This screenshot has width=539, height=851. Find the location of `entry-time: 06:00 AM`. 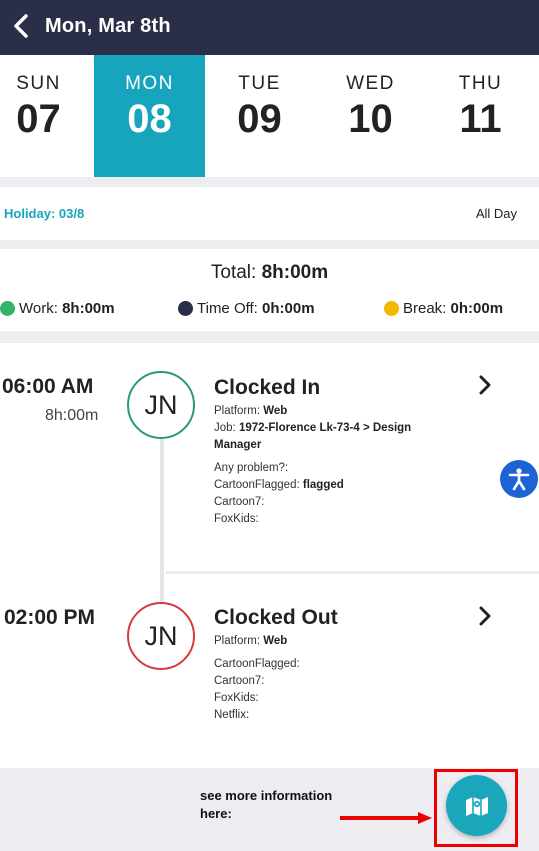

entry-time: 06:00 AM is located at coordinates (48, 386).